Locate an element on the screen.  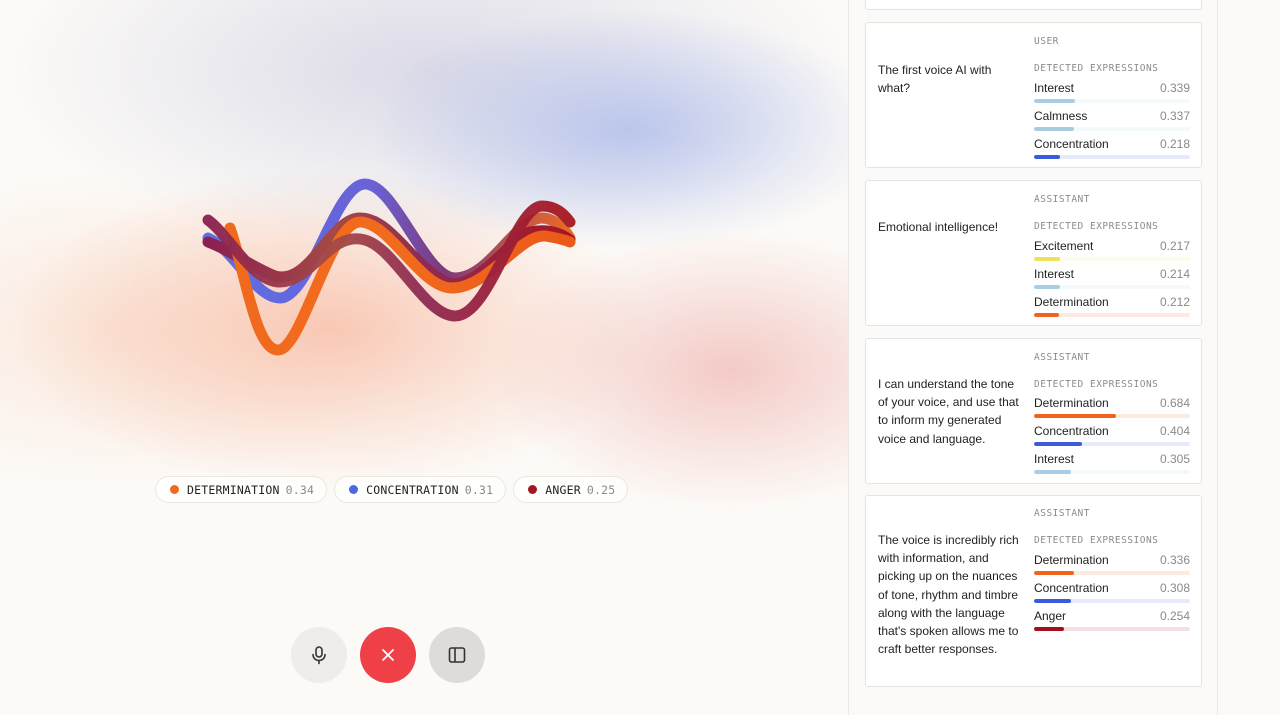
waveform-line-anger is located at coordinates (389, 261).